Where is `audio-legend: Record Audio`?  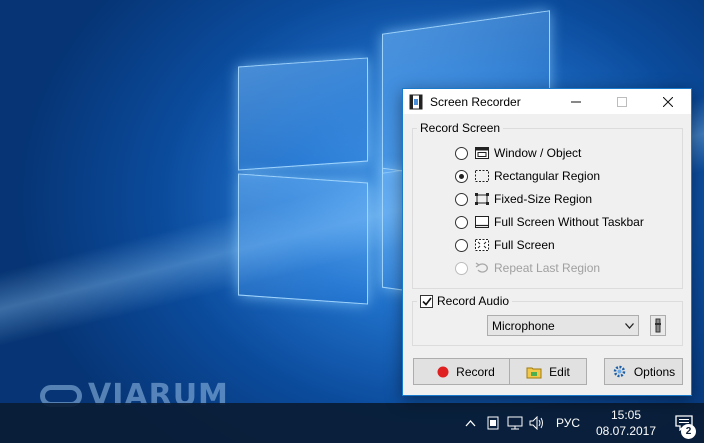
audio-legend: Record Audio is located at coordinates (464, 301).